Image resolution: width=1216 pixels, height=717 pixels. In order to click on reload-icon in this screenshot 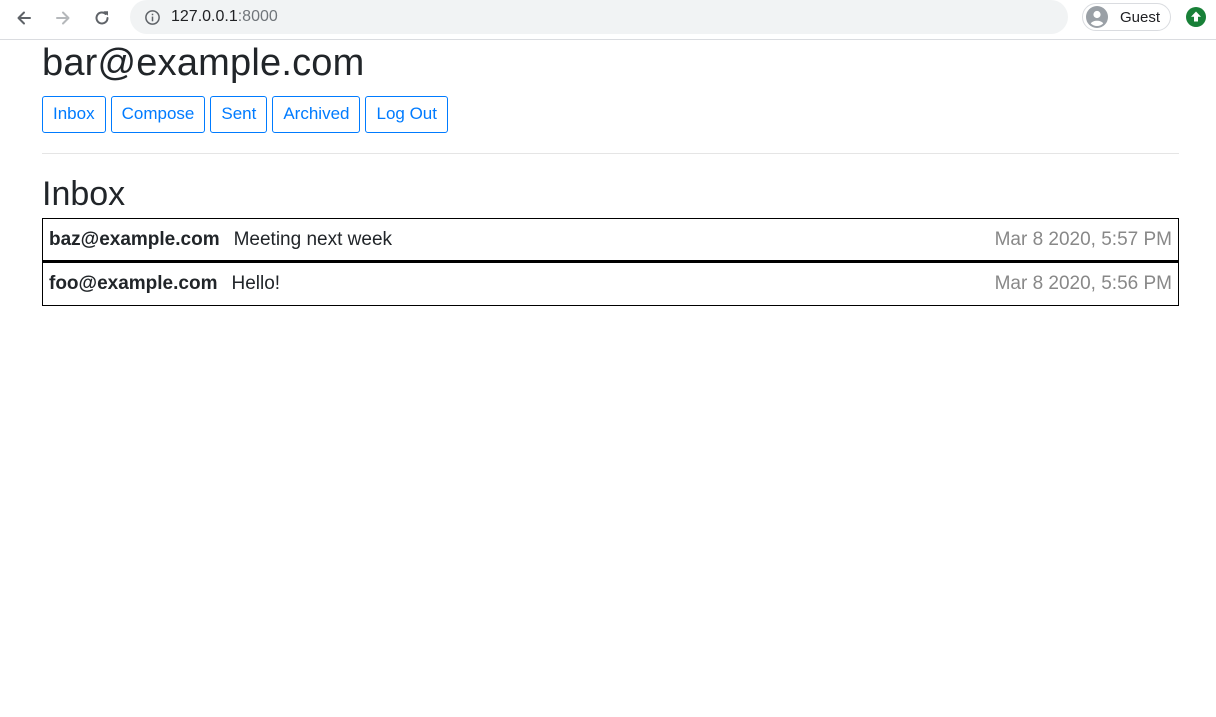, I will do `click(102, 18)`.